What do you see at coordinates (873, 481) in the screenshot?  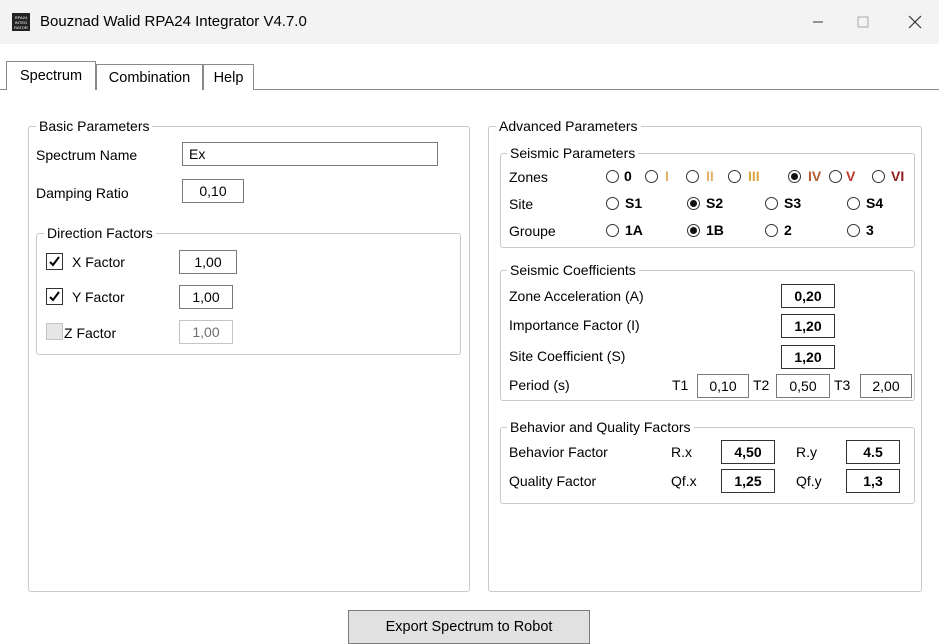 I see `qfy-input: 1,3` at bounding box center [873, 481].